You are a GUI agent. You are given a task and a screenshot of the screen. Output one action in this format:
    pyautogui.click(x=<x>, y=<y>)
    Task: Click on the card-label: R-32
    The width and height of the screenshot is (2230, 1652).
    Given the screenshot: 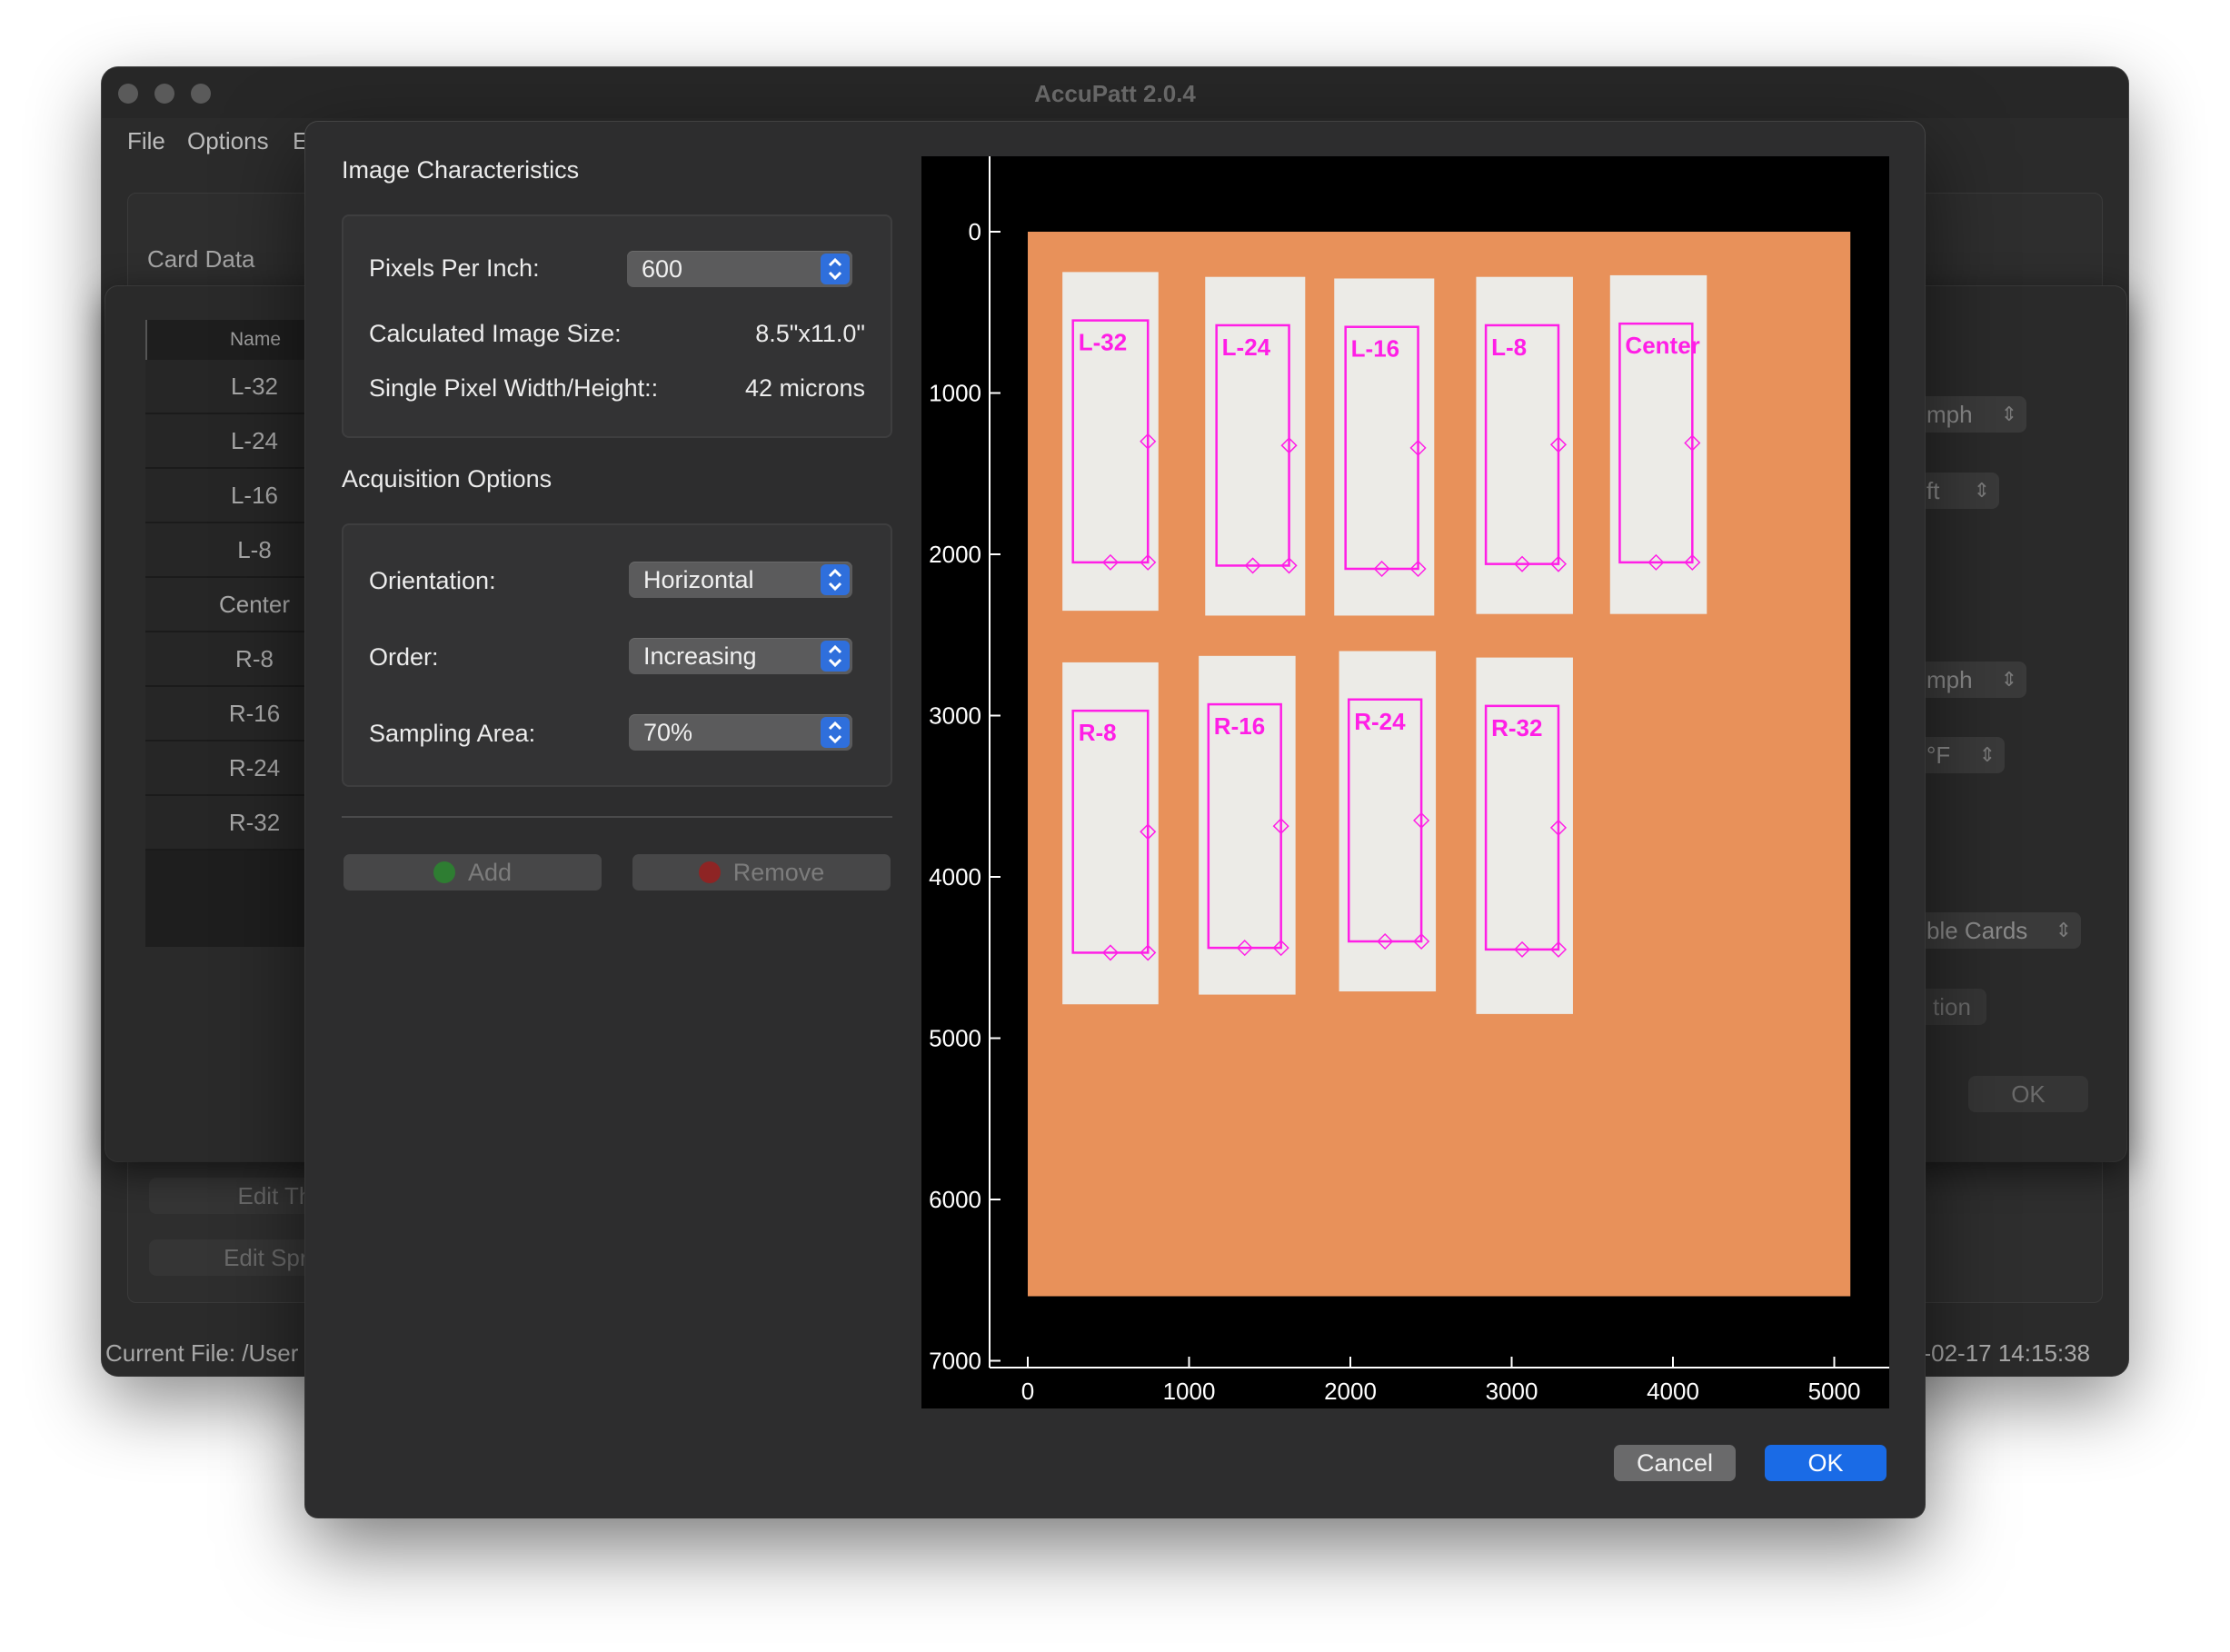 What is the action you would take?
    pyautogui.click(x=1516, y=727)
    